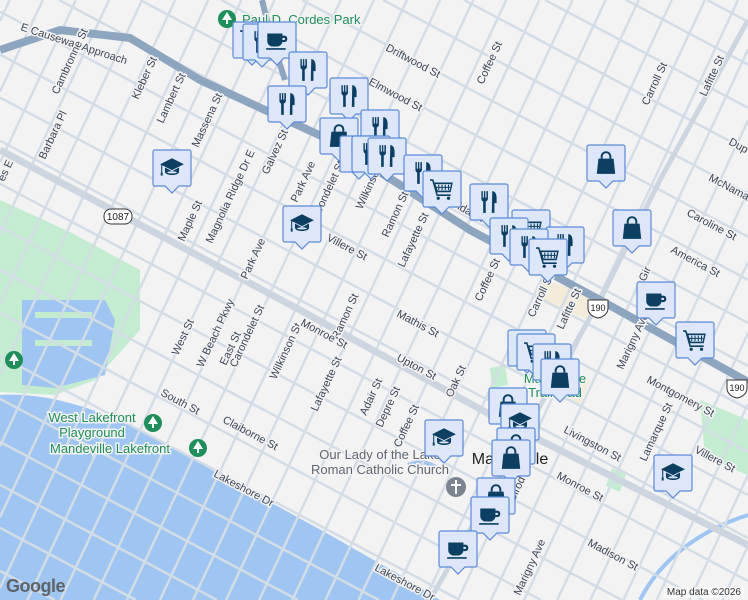 The height and width of the screenshot is (600, 748). I want to click on place-label: West Lakefront, so click(92, 417).